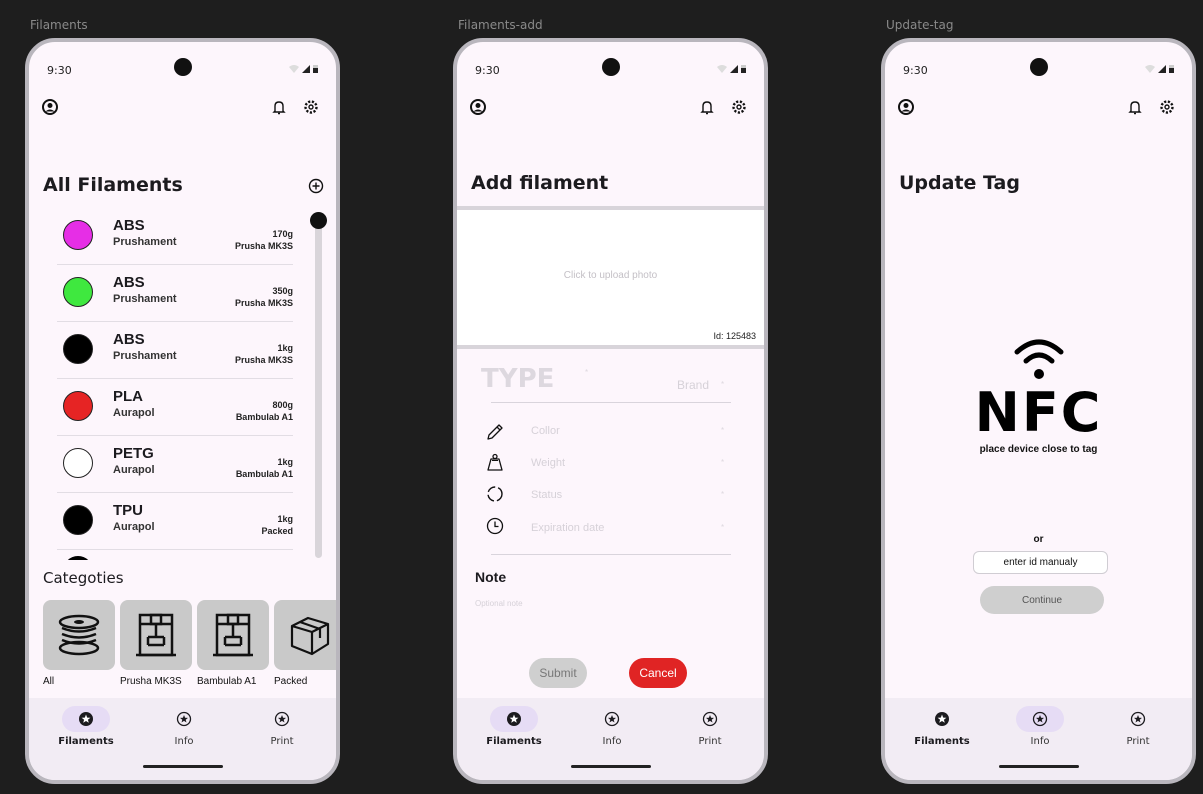  What do you see at coordinates (133, 453) in the screenshot?
I see `filament-type: PETG` at bounding box center [133, 453].